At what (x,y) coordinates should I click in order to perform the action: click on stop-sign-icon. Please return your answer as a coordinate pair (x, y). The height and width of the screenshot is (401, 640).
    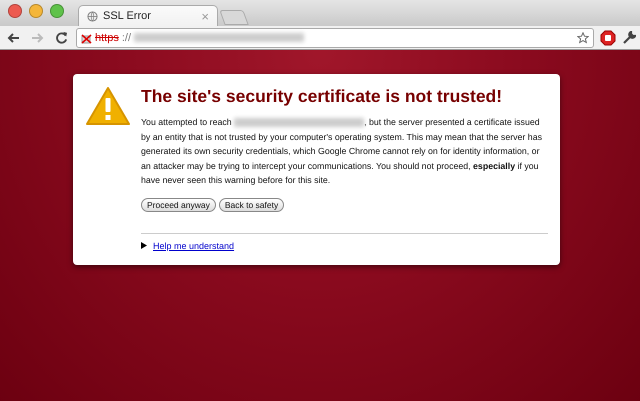
    Looking at the image, I should click on (608, 38).